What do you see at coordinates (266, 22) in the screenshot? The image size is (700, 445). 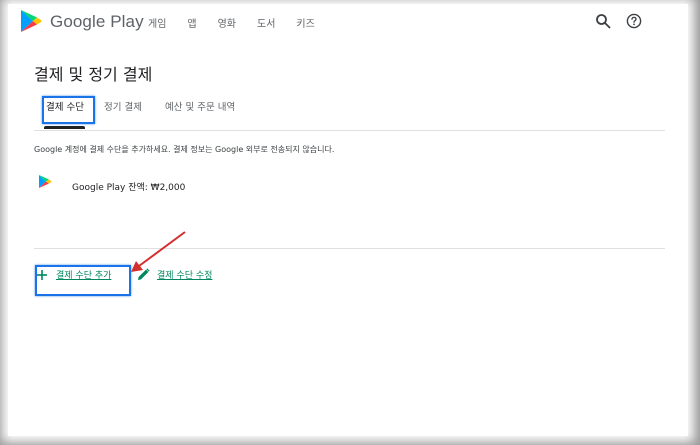 I see `nav-books: 도서` at bounding box center [266, 22].